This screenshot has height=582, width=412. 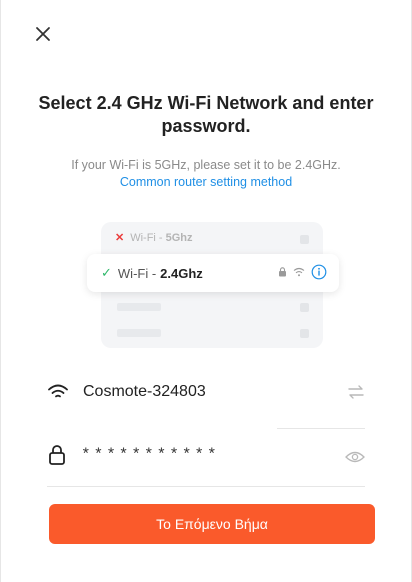 What do you see at coordinates (106, 272) in the screenshot?
I see `check-icon: ✓` at bounding box center [106, 272].